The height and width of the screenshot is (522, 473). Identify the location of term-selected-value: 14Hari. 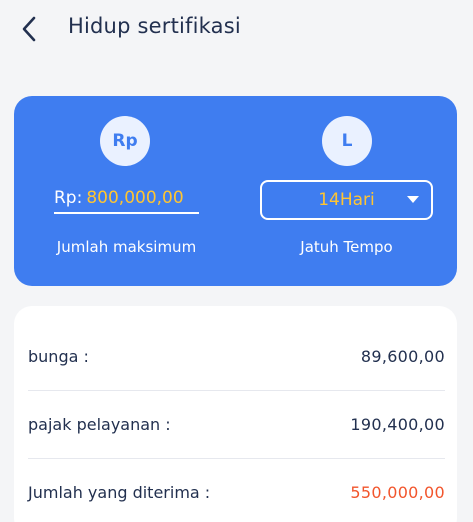
(346, 200).